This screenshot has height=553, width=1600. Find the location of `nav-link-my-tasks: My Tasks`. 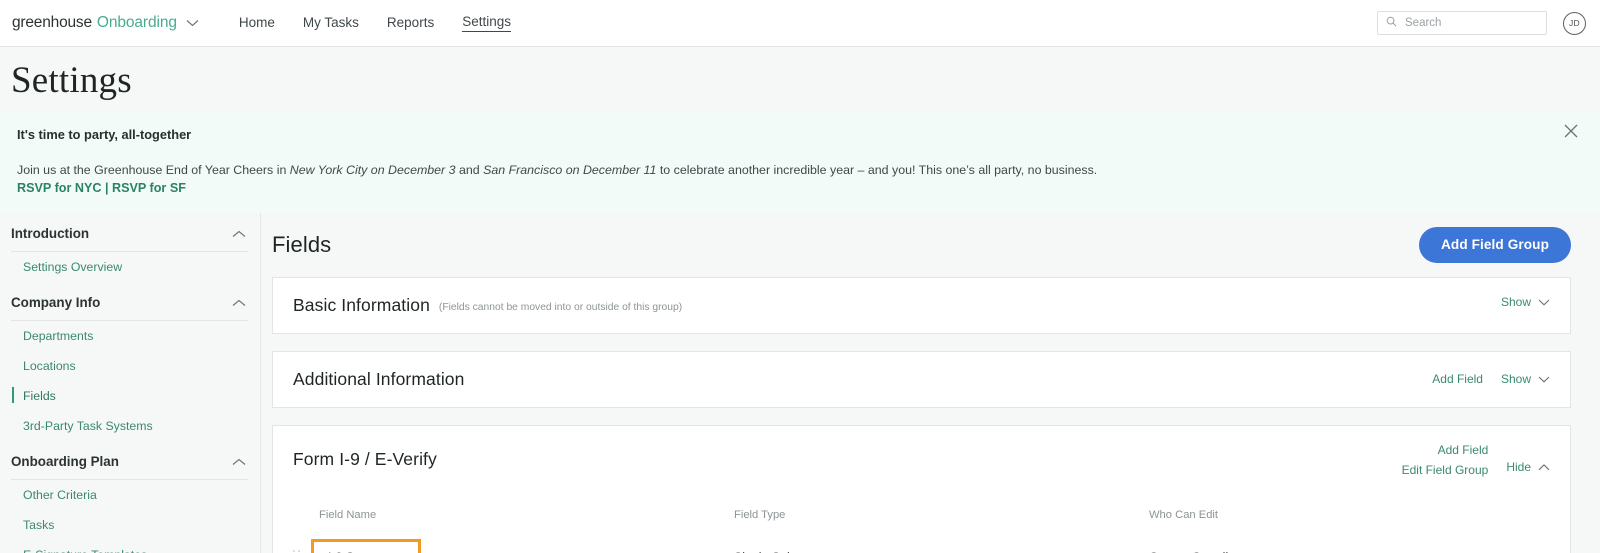

nav-link-my-tasks: My Tasks is located at coordinates (331, 23).